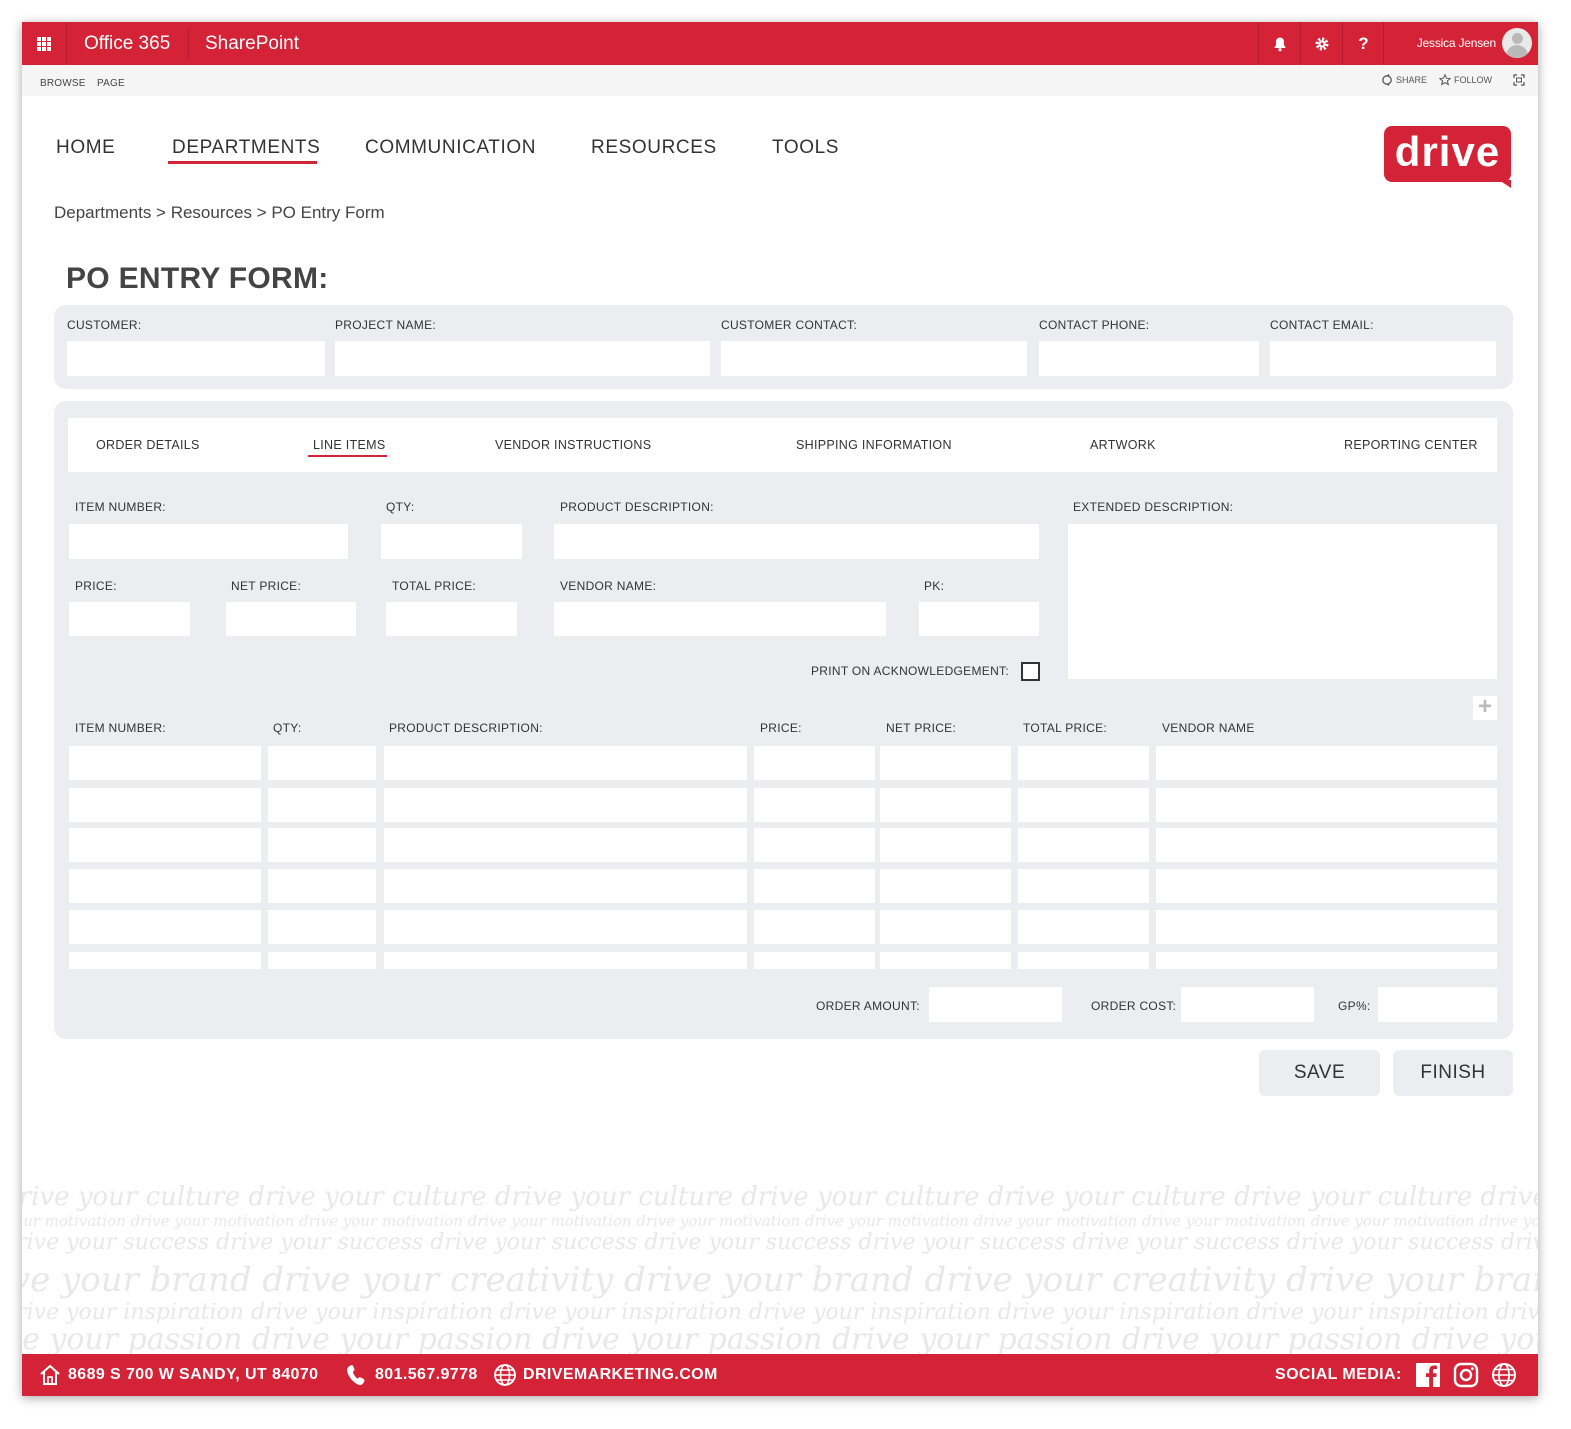 This screenshot has height=1429, width=1571. Describe the element at coordinates (1465, 80) in the screenshot. I see `follow-button: FOLLOW` at that location.